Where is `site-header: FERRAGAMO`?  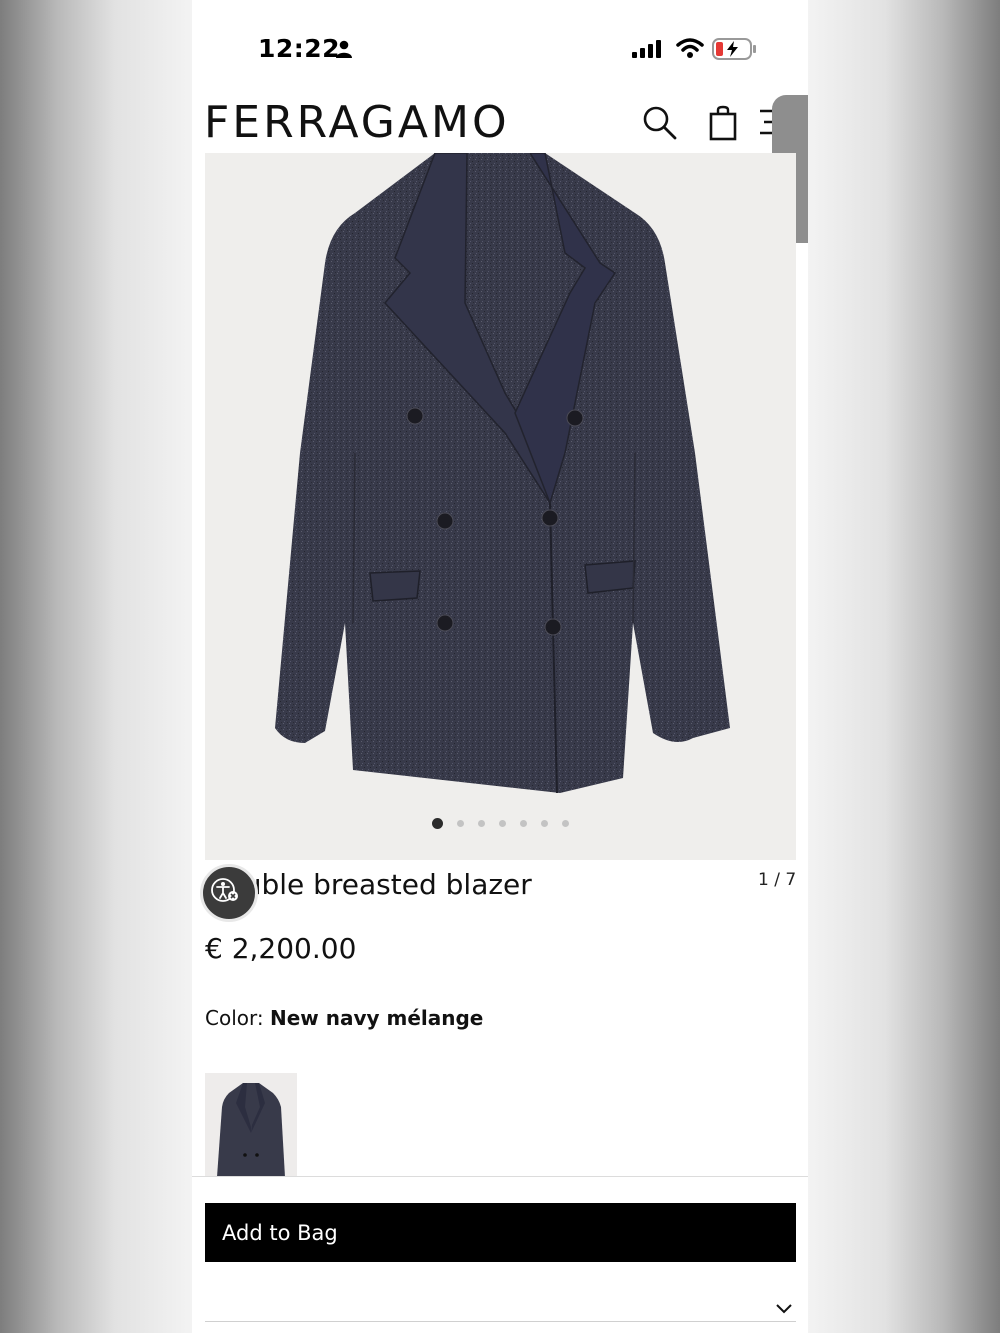 site-header: FERRAGAMO is located at coordinates (500, 124).